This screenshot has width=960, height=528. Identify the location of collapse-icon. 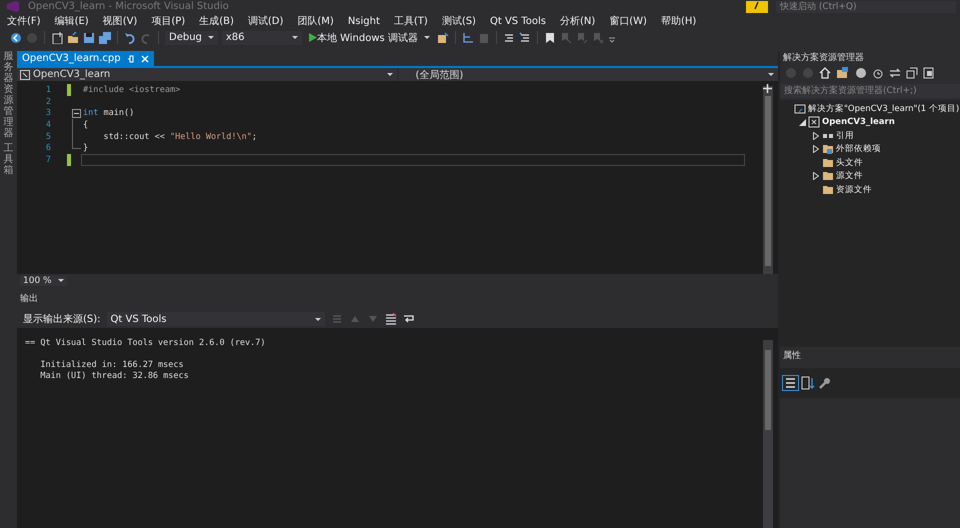
(76, 113).